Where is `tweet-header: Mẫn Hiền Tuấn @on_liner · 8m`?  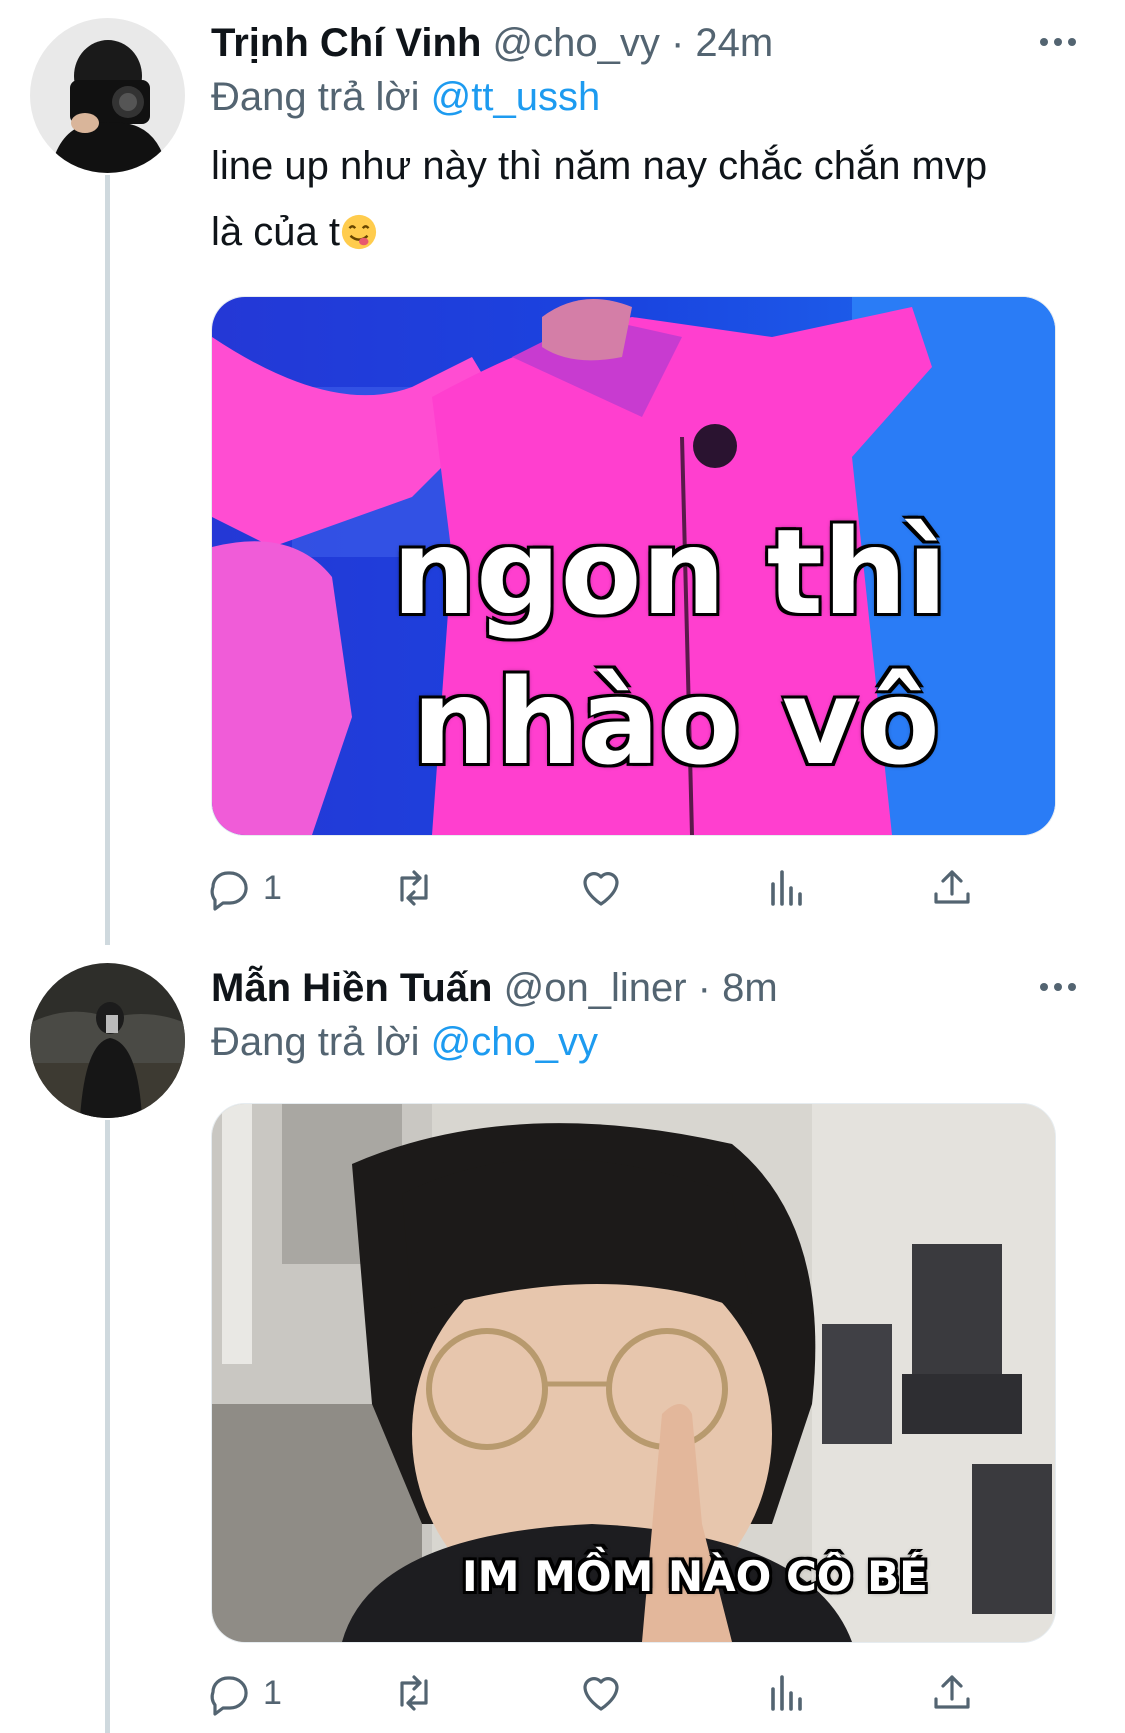 tweet-header: Mẫn Hiền Tuấn @on_liner · 8m is located at coordinates (638, 988).